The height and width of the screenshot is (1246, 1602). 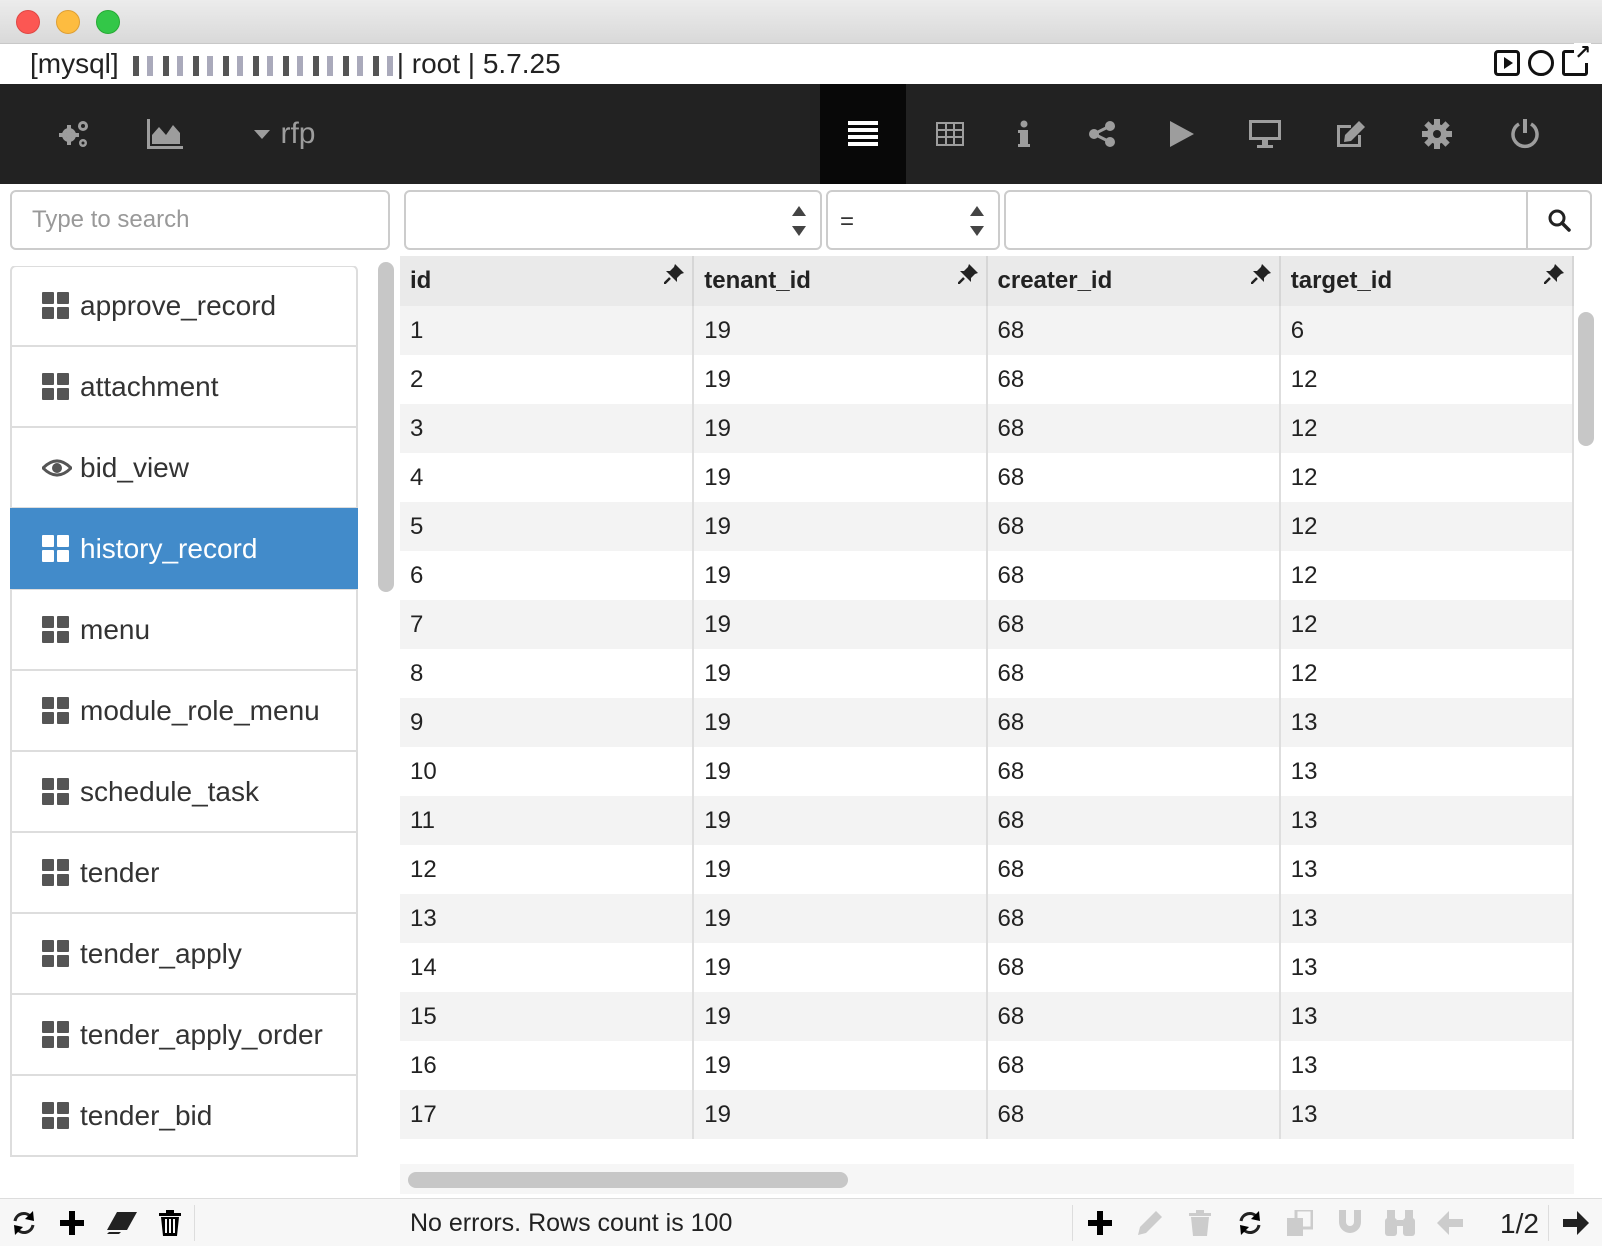 I want to click on cell-id: 11, so click(x=547, y=820).